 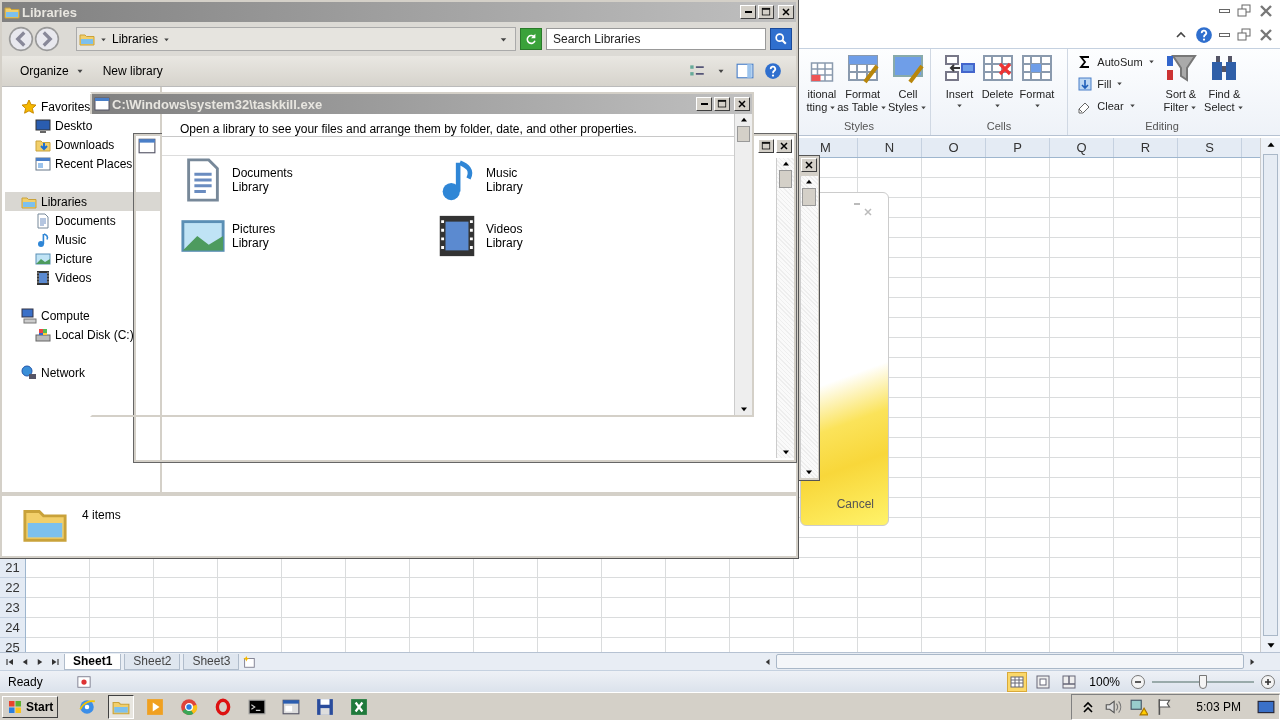 What do you see at coordinates (1146, 147) in the screenshot?
I see `column-header: R` at bounding box center [1146, 147].